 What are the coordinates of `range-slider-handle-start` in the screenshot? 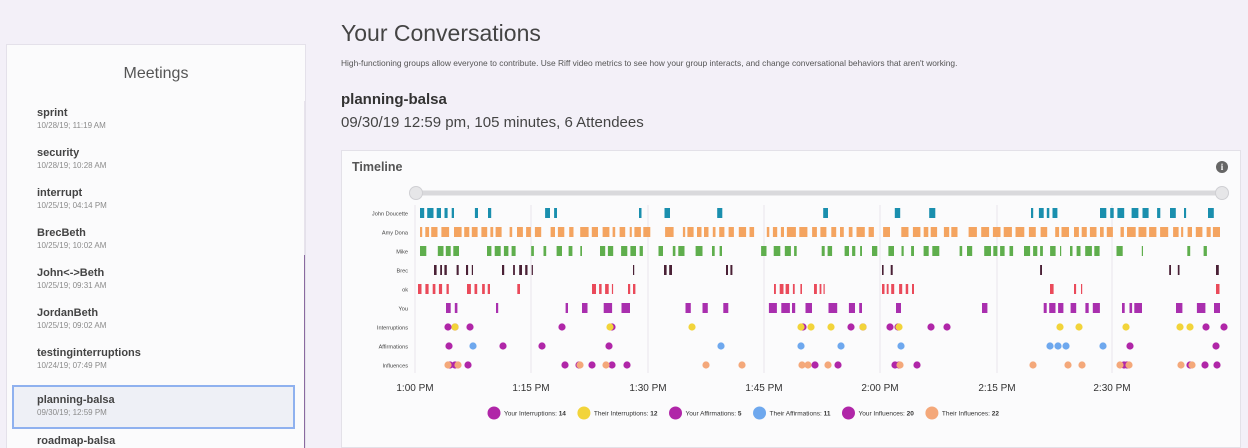 It's located at (416, 193).